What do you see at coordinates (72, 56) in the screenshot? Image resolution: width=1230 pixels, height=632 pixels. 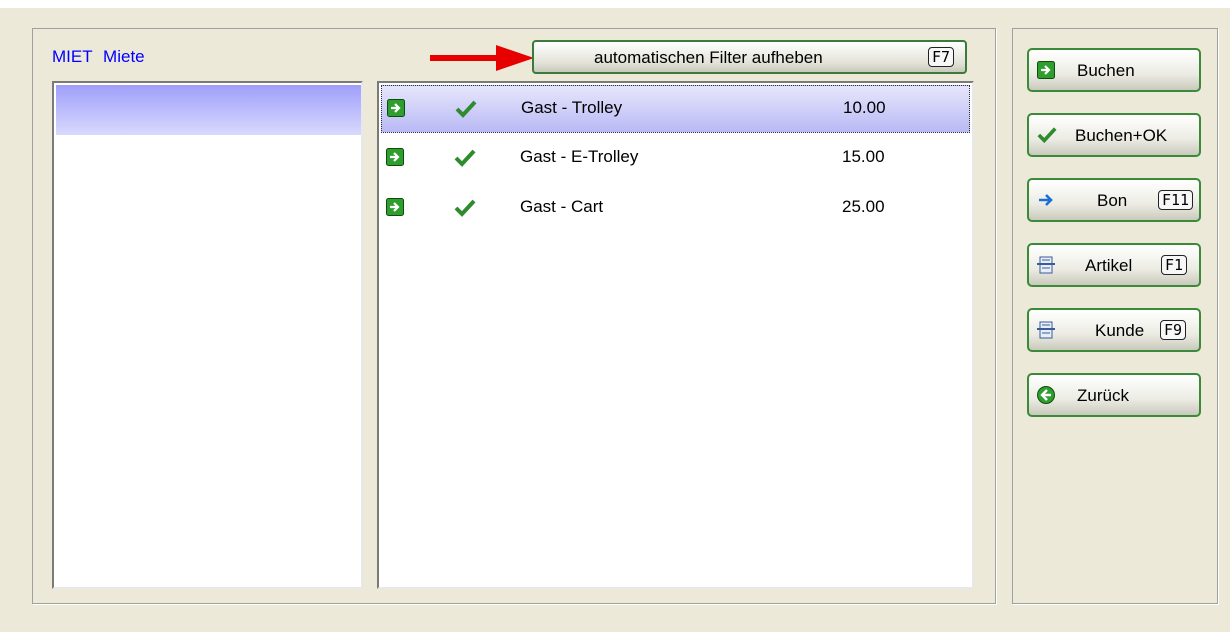 I see `group-code: MIET` at bounding box center [72, 56].